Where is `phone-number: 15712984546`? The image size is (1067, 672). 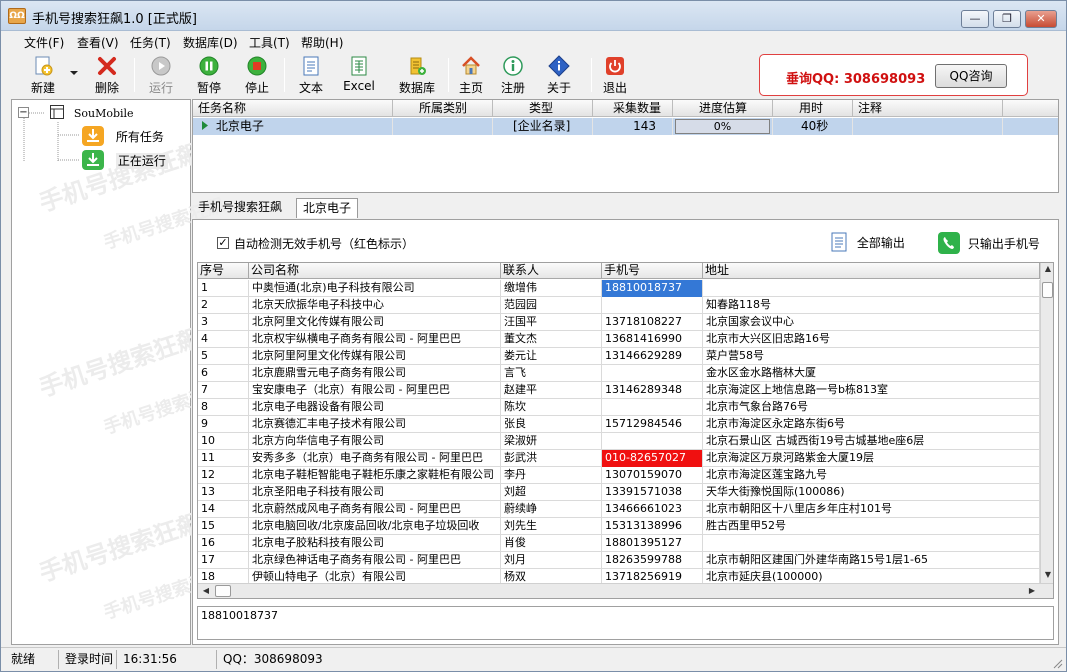 phone-number: 15712984546 is located at coordinates (652, 424).